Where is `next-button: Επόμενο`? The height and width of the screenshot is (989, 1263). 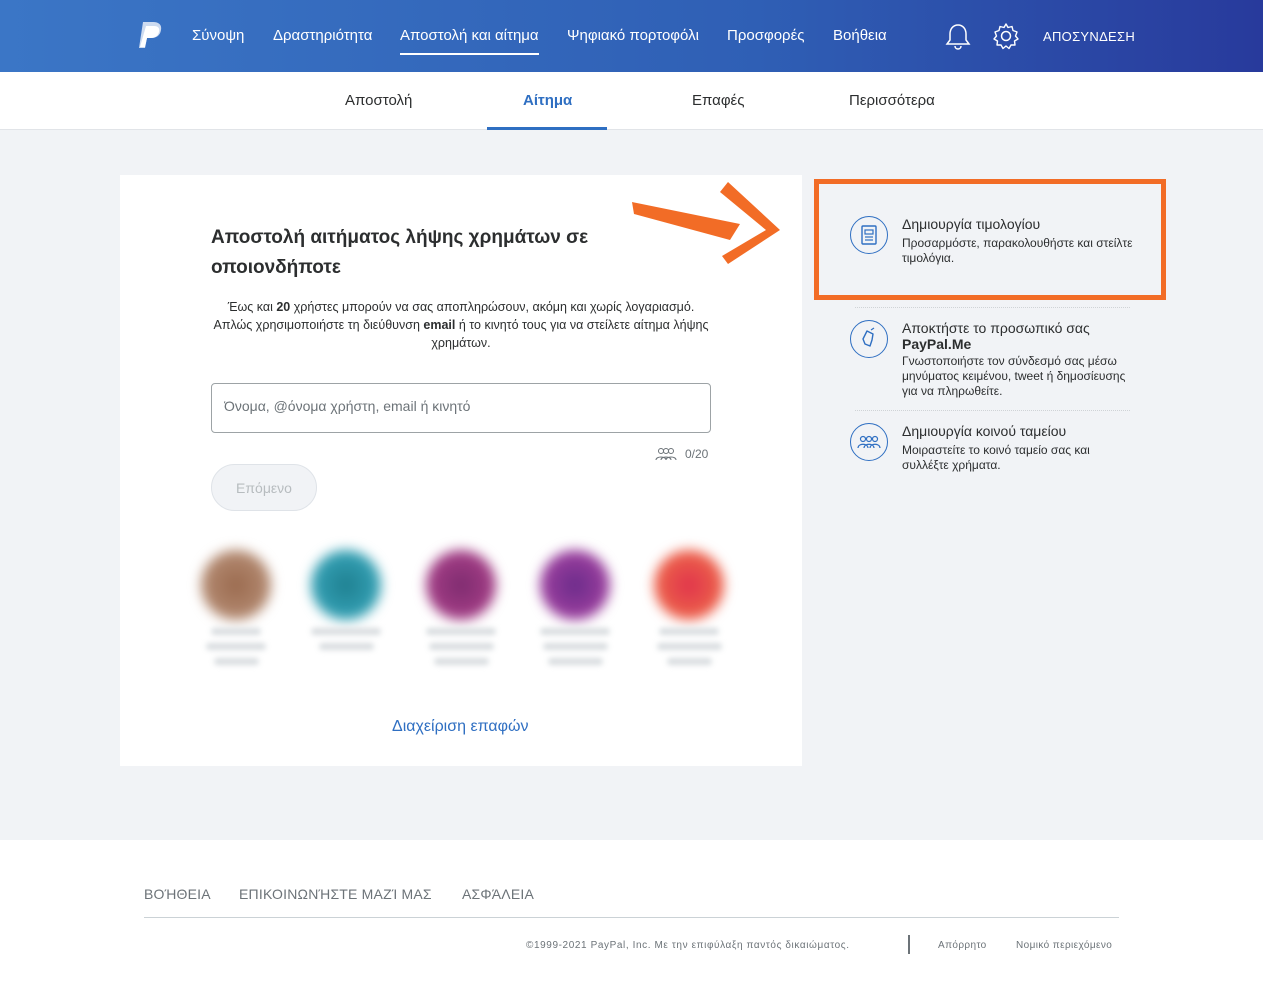
next-button: Επόμενο is located at coordinates (264, 487).